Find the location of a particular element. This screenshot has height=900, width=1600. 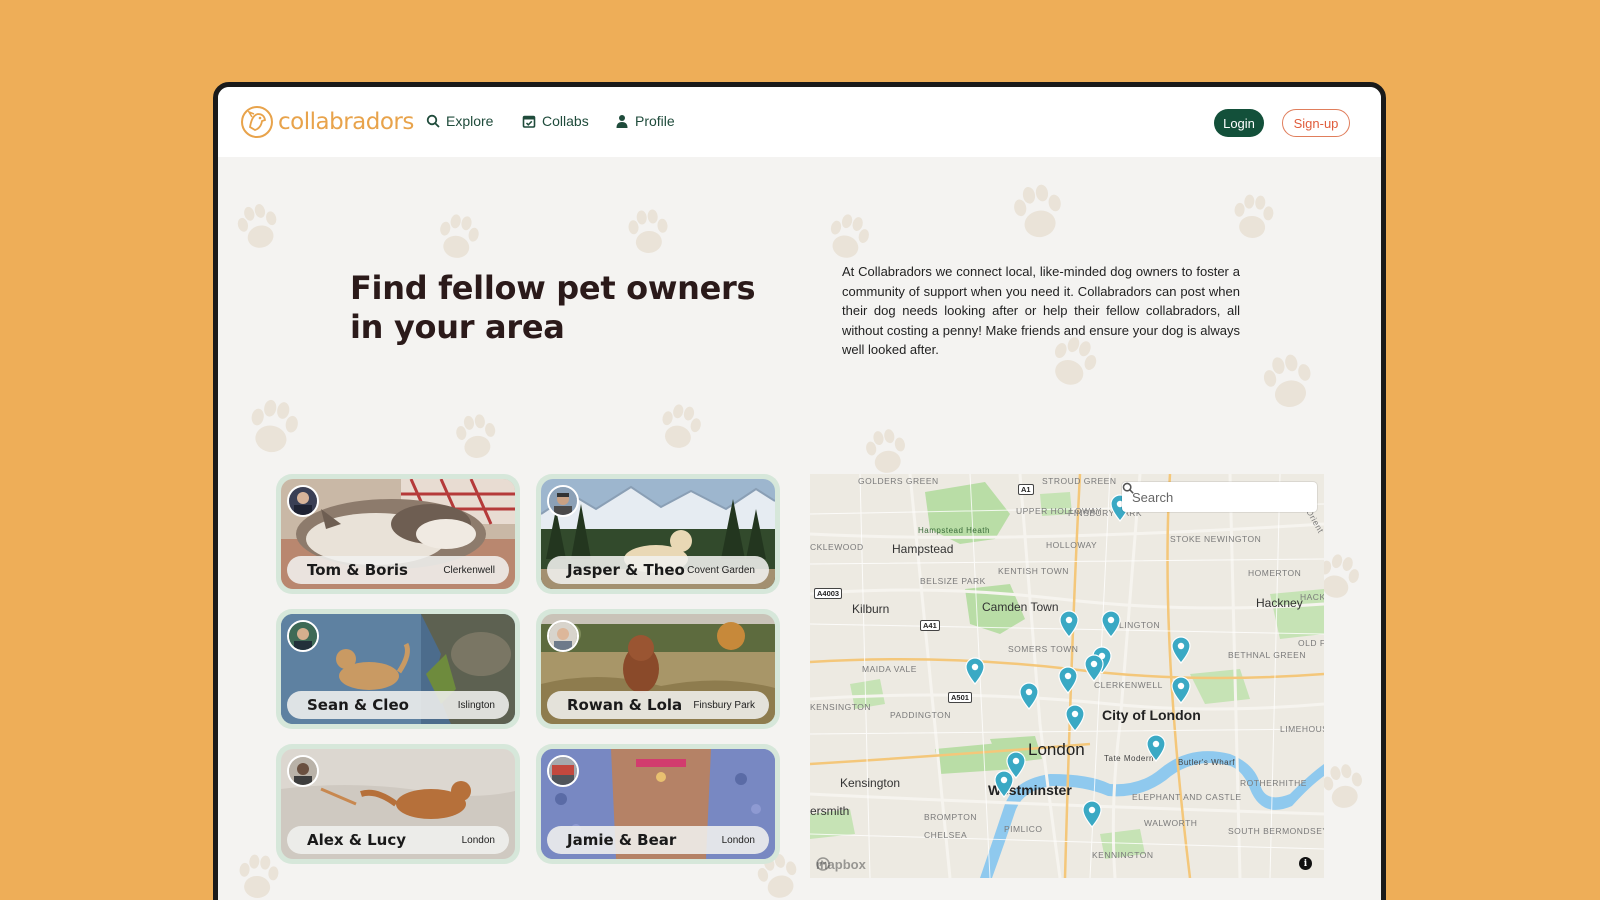

map-search-box is located at coordinates (1219, 497).